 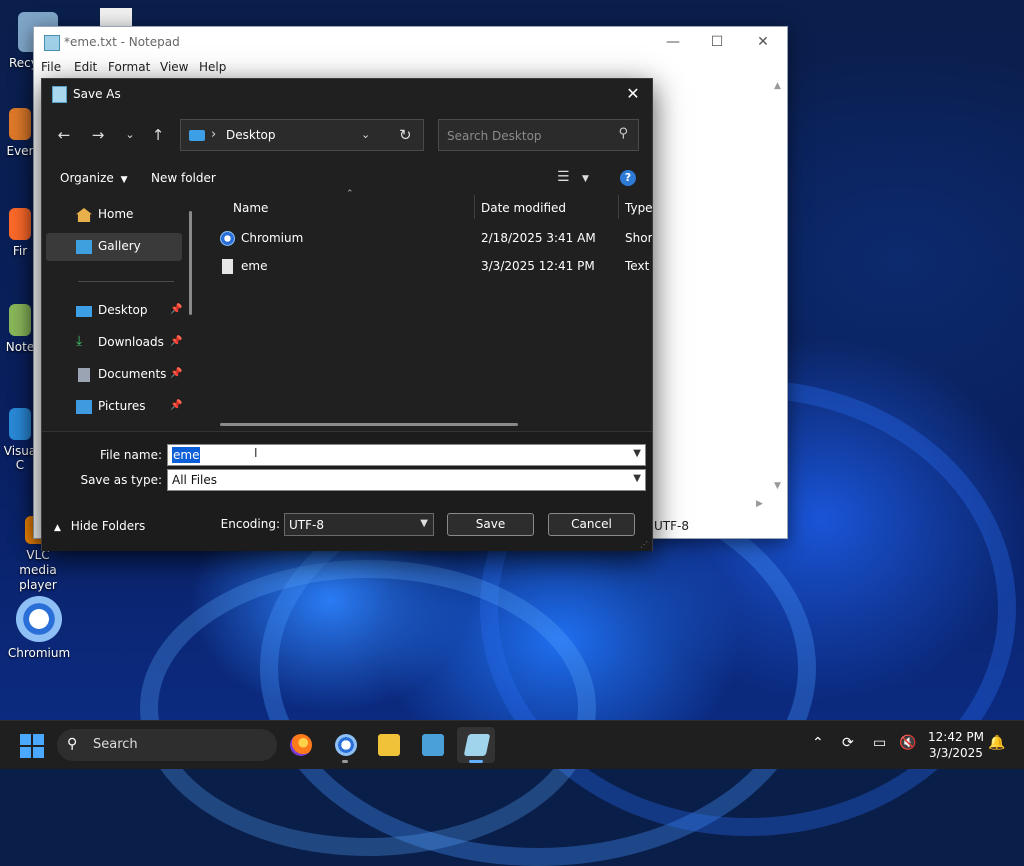 What do you see at coordinates (759, 504) in the screenshot?
I see `scroll-right-icon: ▶` at bounding box center [759, 504].